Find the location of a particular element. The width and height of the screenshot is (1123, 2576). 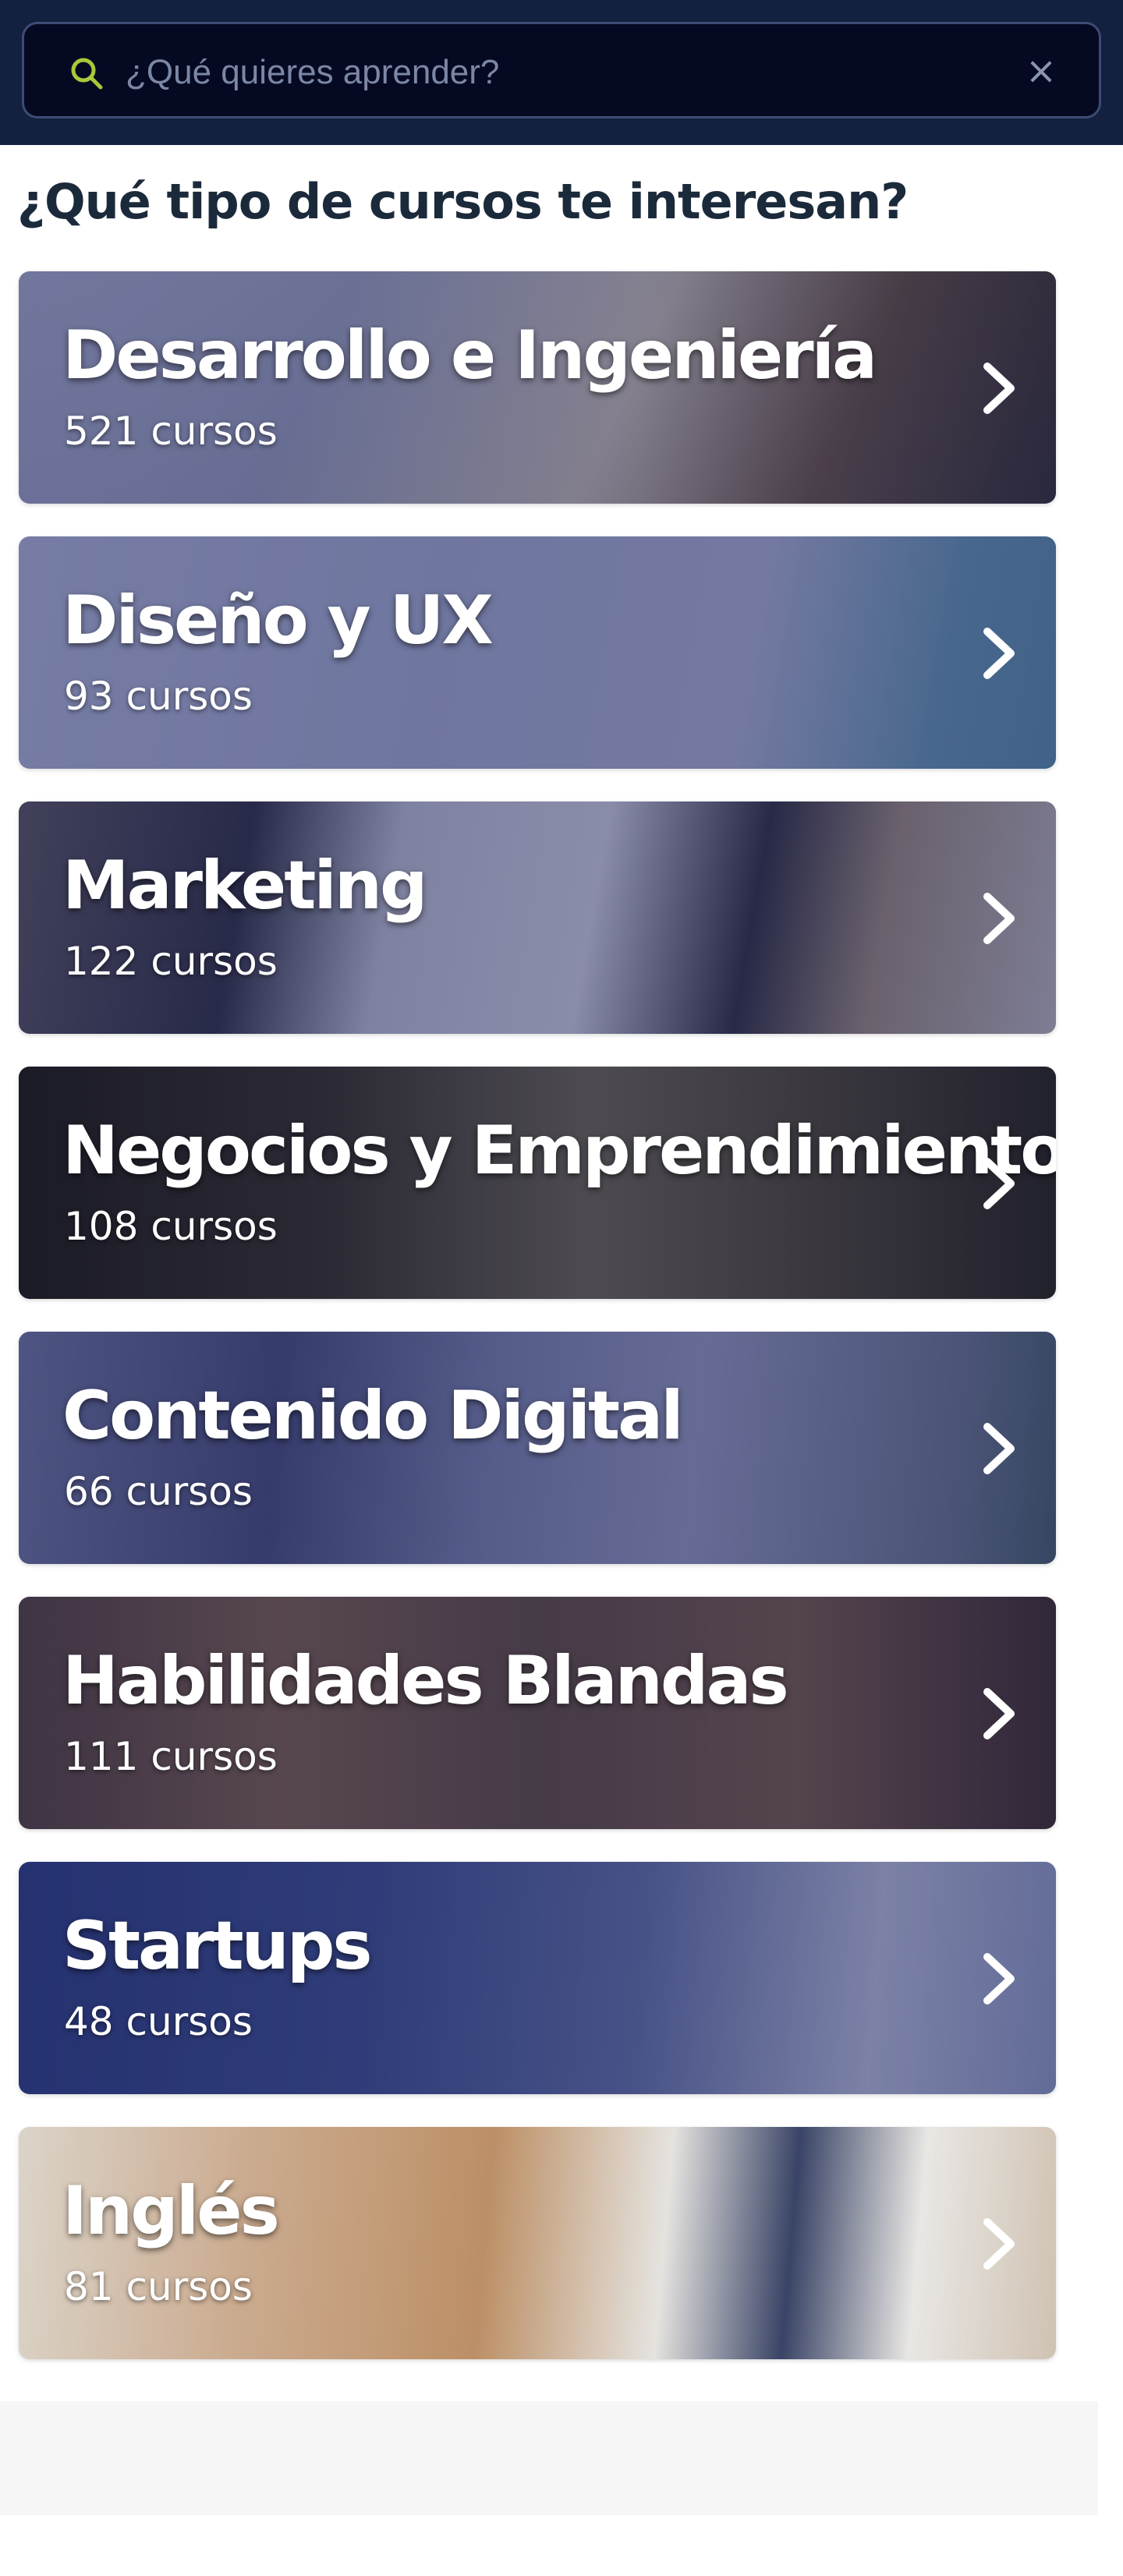

category-count: 93 cursos is located at coordinates (159, 696).